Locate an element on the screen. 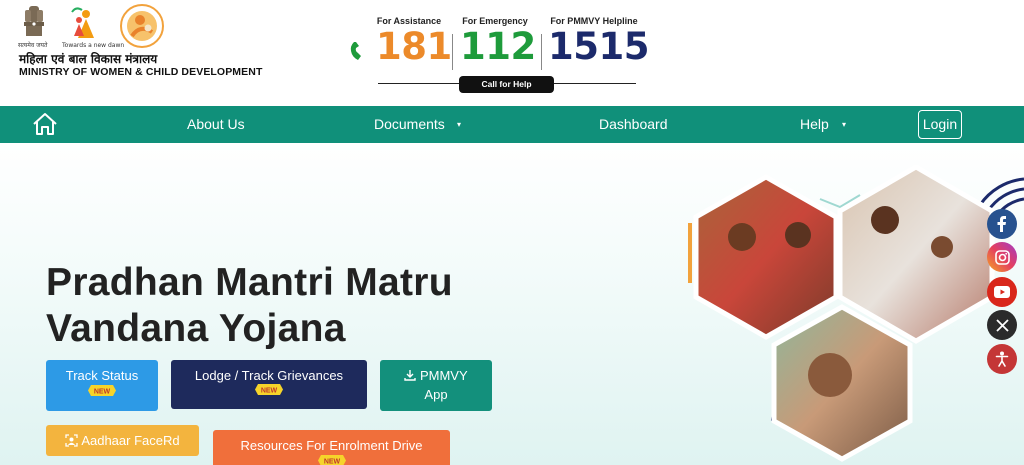  resources-enrolment-button: Resources For Enrolment Drive NEW is located at coordinates (331, 447).